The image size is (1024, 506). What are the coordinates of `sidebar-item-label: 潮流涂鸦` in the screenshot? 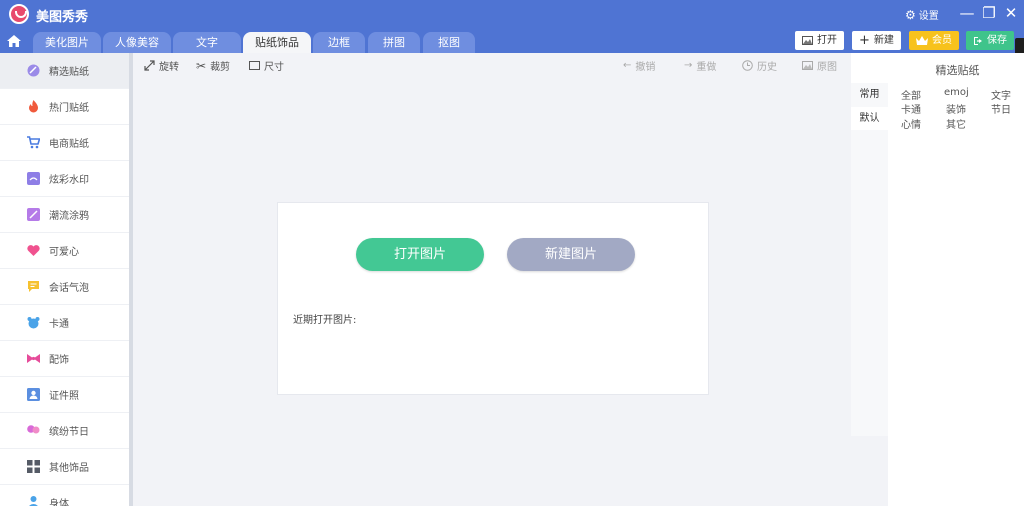 It's located at (69, 216).